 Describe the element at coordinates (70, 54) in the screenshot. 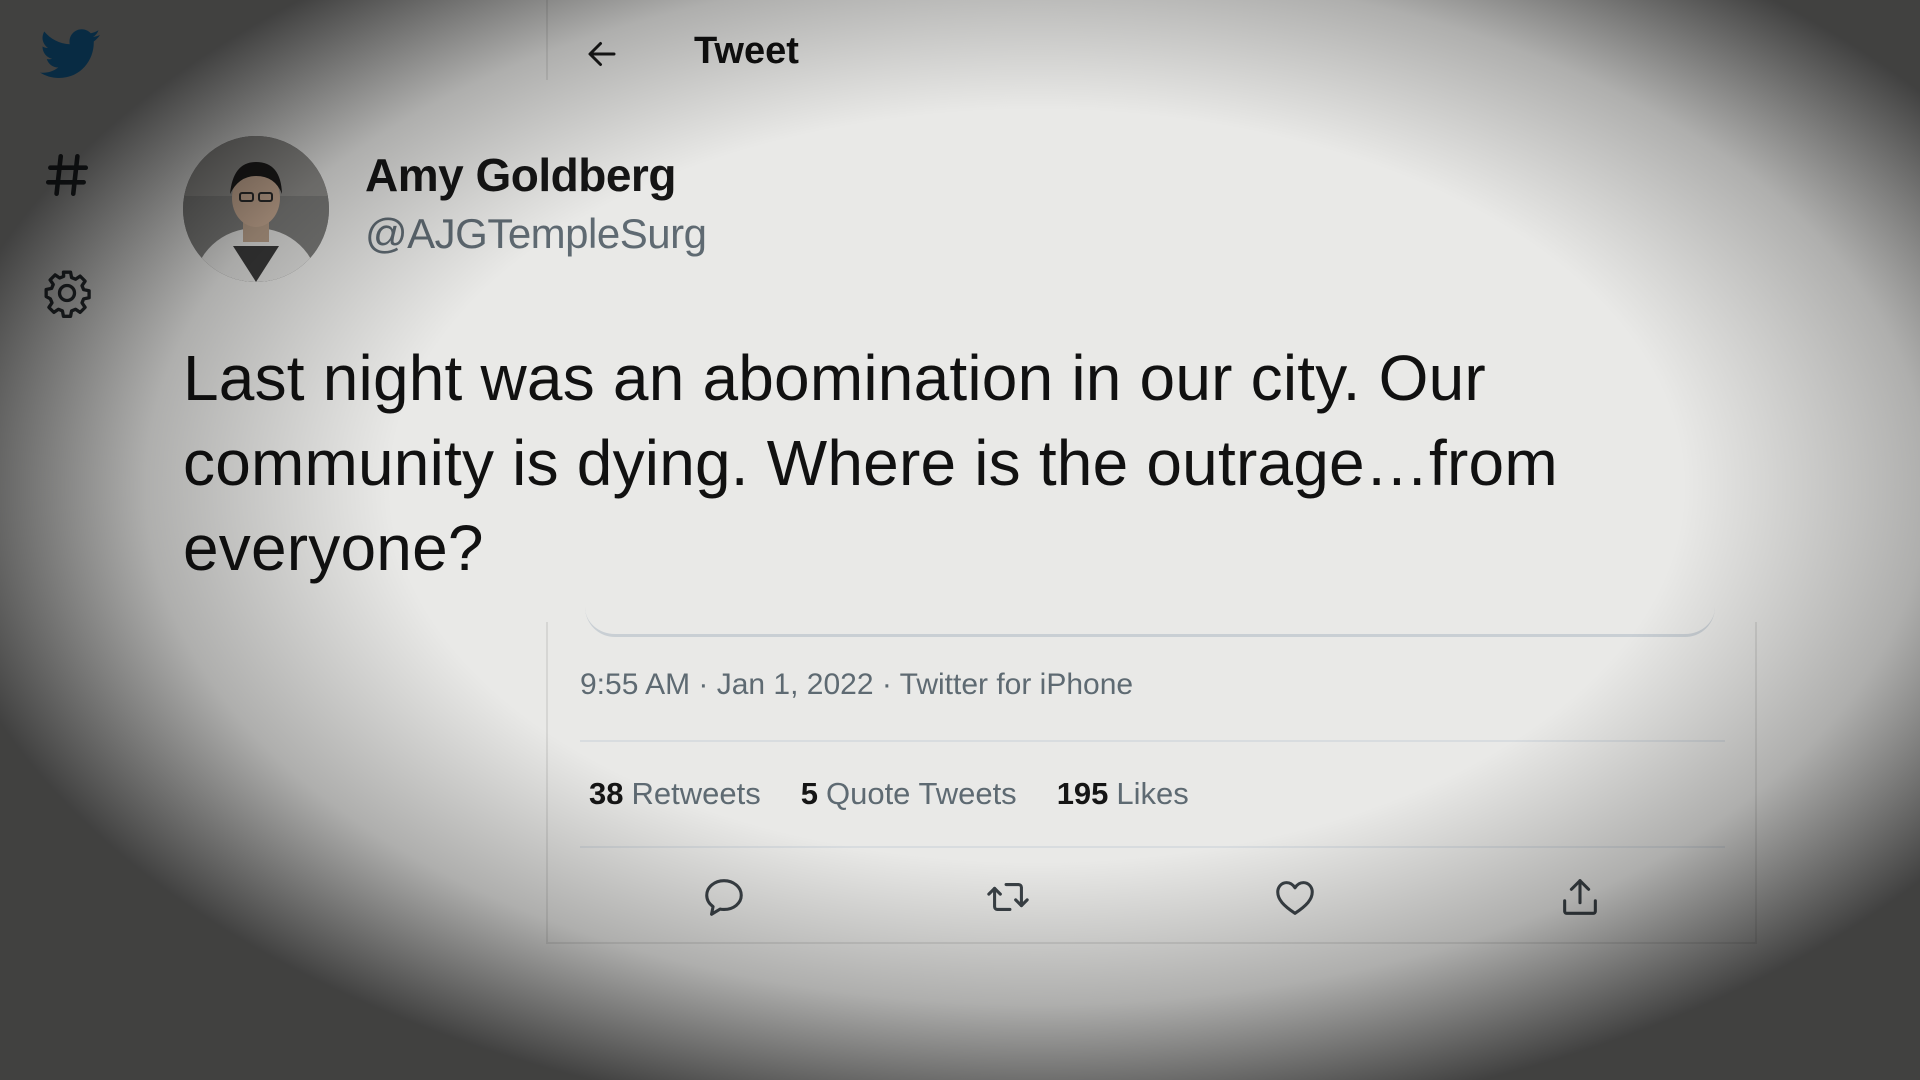

I see `twitter-bird-icon` at that location.